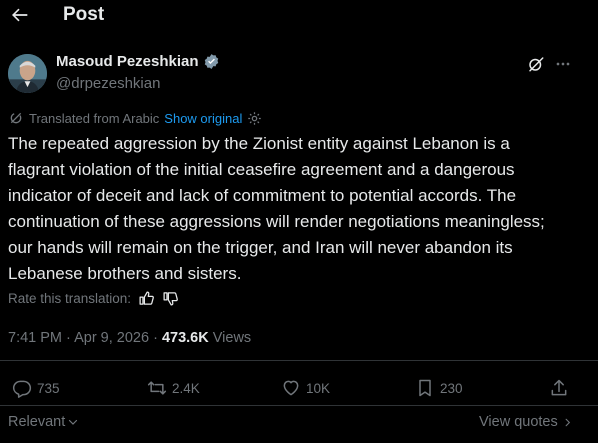  Describe the element at coordinates (254, 118) in the screenshot. I see `gear-icon` at that location.